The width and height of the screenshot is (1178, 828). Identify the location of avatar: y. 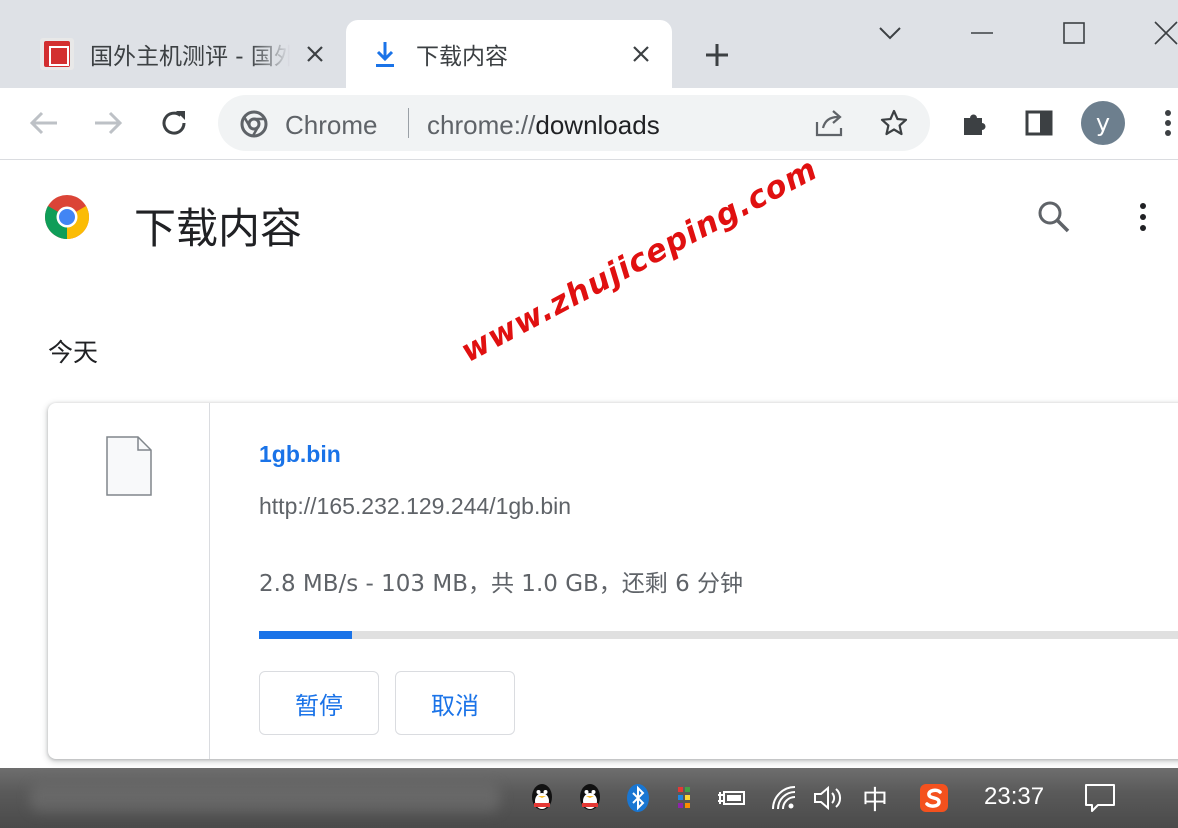
(1103, 123).